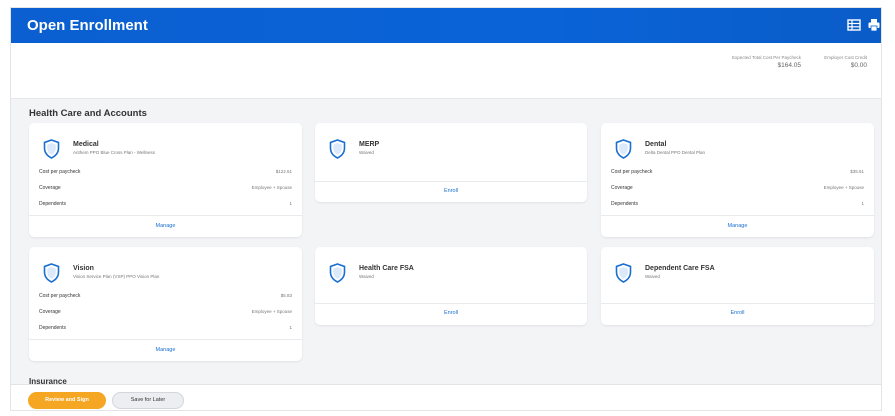 This screenshot has width=895, height=416. What do you see at coordinates (88, 113) in the screenshot?
I see `section-title: Health Care and Accounts` at bounding box center [88, 113].